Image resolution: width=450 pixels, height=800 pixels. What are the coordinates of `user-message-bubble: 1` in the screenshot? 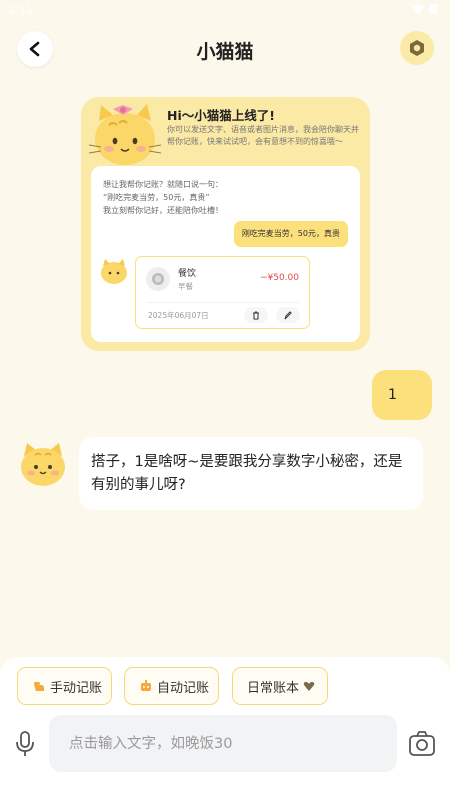 It's located at (402, 395).